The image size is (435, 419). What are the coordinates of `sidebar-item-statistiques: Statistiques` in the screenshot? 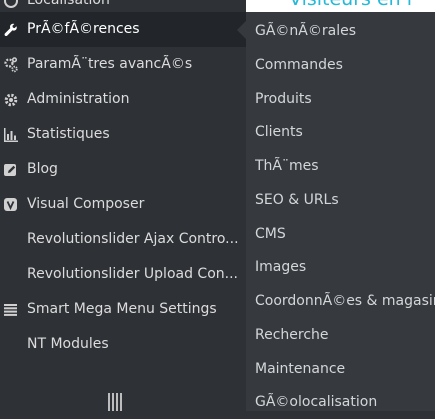 It's located at (123, 134).